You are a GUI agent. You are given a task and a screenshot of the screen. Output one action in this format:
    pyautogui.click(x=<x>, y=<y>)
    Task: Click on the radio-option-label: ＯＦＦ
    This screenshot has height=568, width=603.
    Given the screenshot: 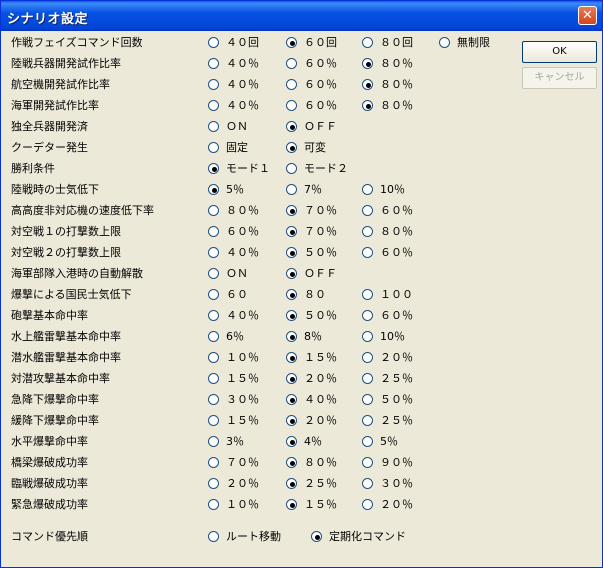 What is the action you would take?
    pyautogui.click(x=320, y=126)
    